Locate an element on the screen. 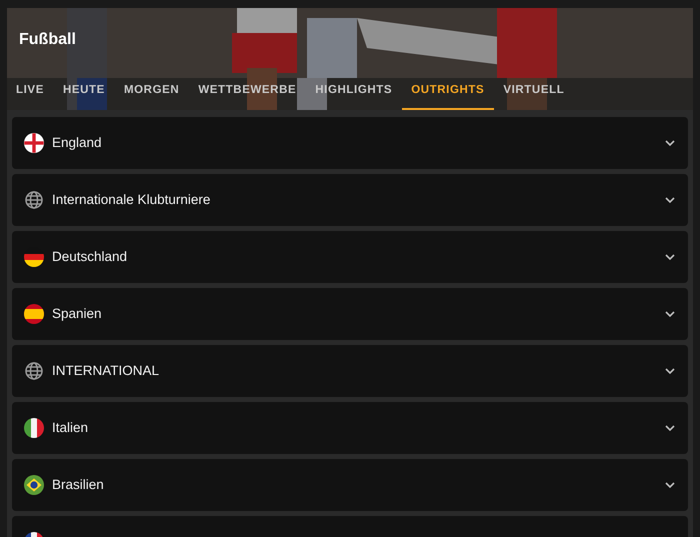 The image size is (700, 537). region-row: Internationale Klubturniere is located at coordinates (350, 200).